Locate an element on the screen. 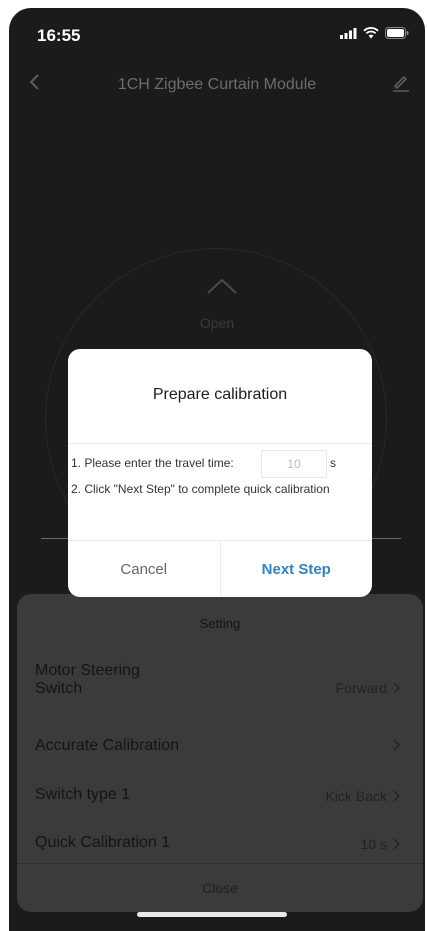  row-label: Motor Steering Switch is located at coordinates (87, 679).